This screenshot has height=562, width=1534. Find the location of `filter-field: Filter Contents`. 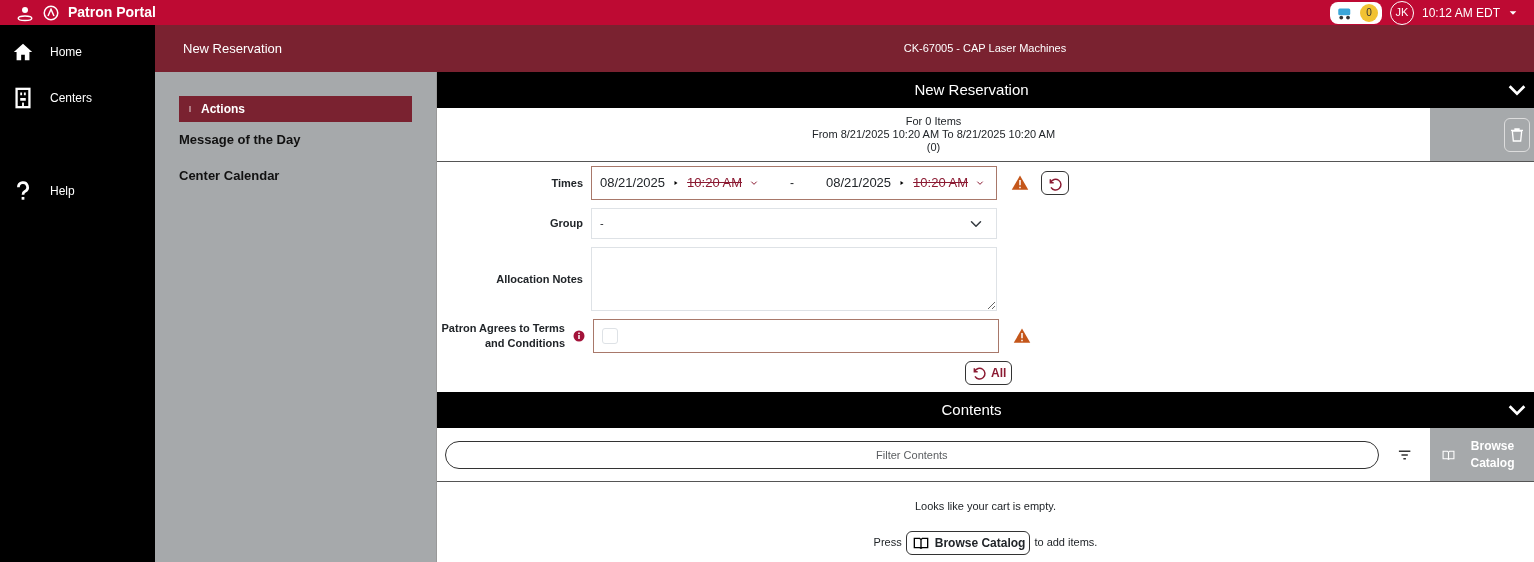

filter-field: Filter Contents is located at coordinates (912, 454).